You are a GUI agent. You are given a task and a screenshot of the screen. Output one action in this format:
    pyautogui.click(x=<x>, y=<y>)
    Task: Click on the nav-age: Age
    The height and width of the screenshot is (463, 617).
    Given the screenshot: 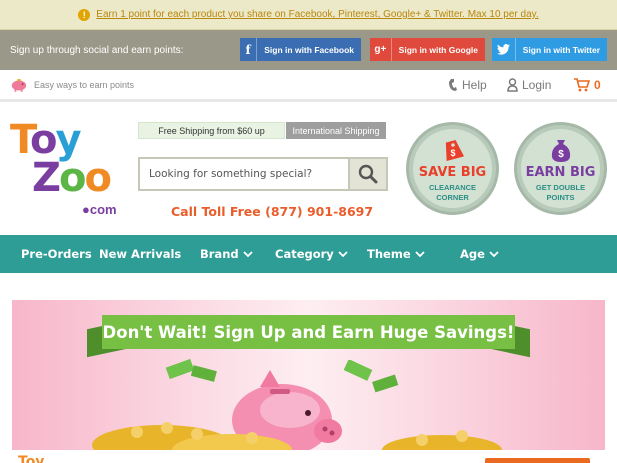 What is the action you would take?
    pyautogui.click(x=479, y=254)
    